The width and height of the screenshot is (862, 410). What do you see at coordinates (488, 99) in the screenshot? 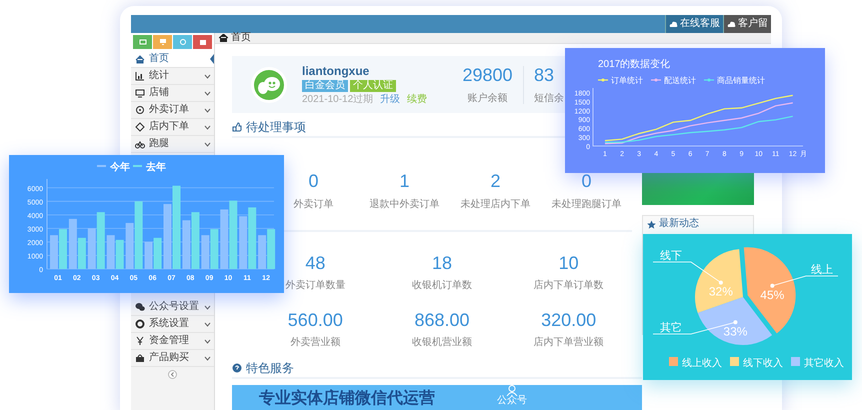
I see `balance-label: 账户余额` at bounding box center [488, 99].